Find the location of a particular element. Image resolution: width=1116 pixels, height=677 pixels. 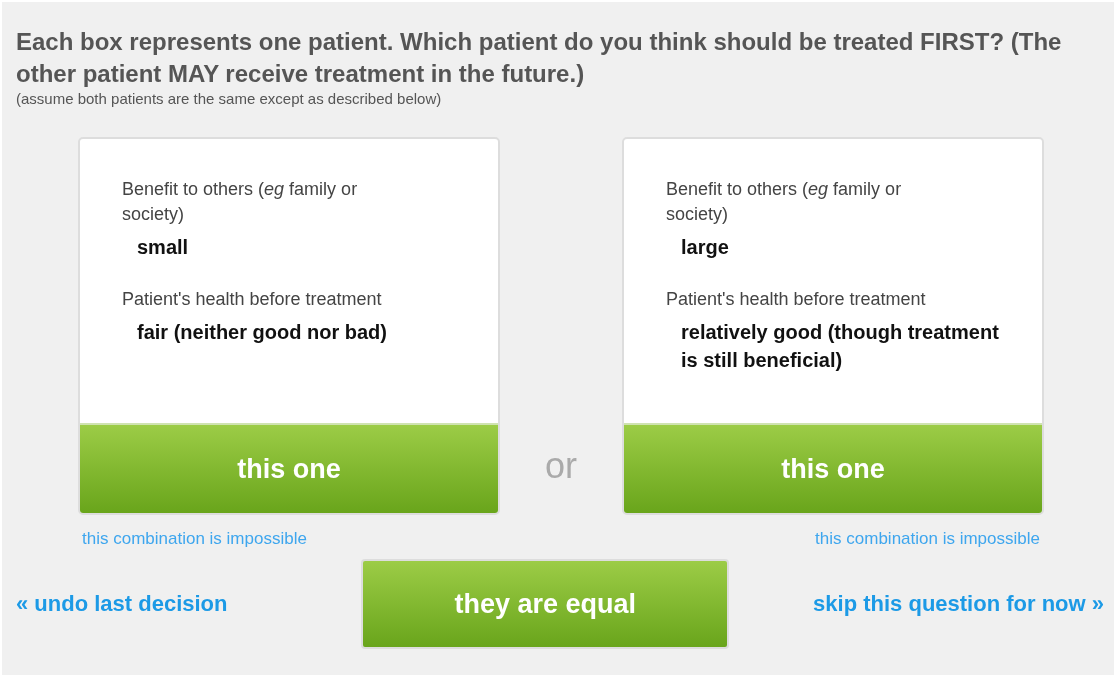

attribute-value: relatively good (though treatment is still beneficial) is located at coordinates (840, 346).